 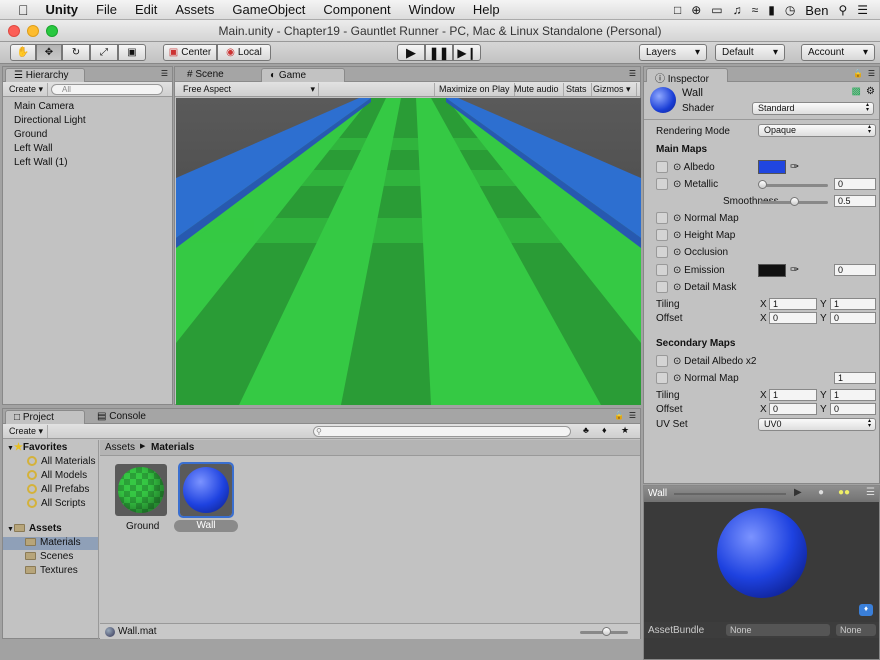 What do you see at coordinates (662, 167) in the screenshot?
I see `albedo-texture-slot` at bounding box center [662, 167].